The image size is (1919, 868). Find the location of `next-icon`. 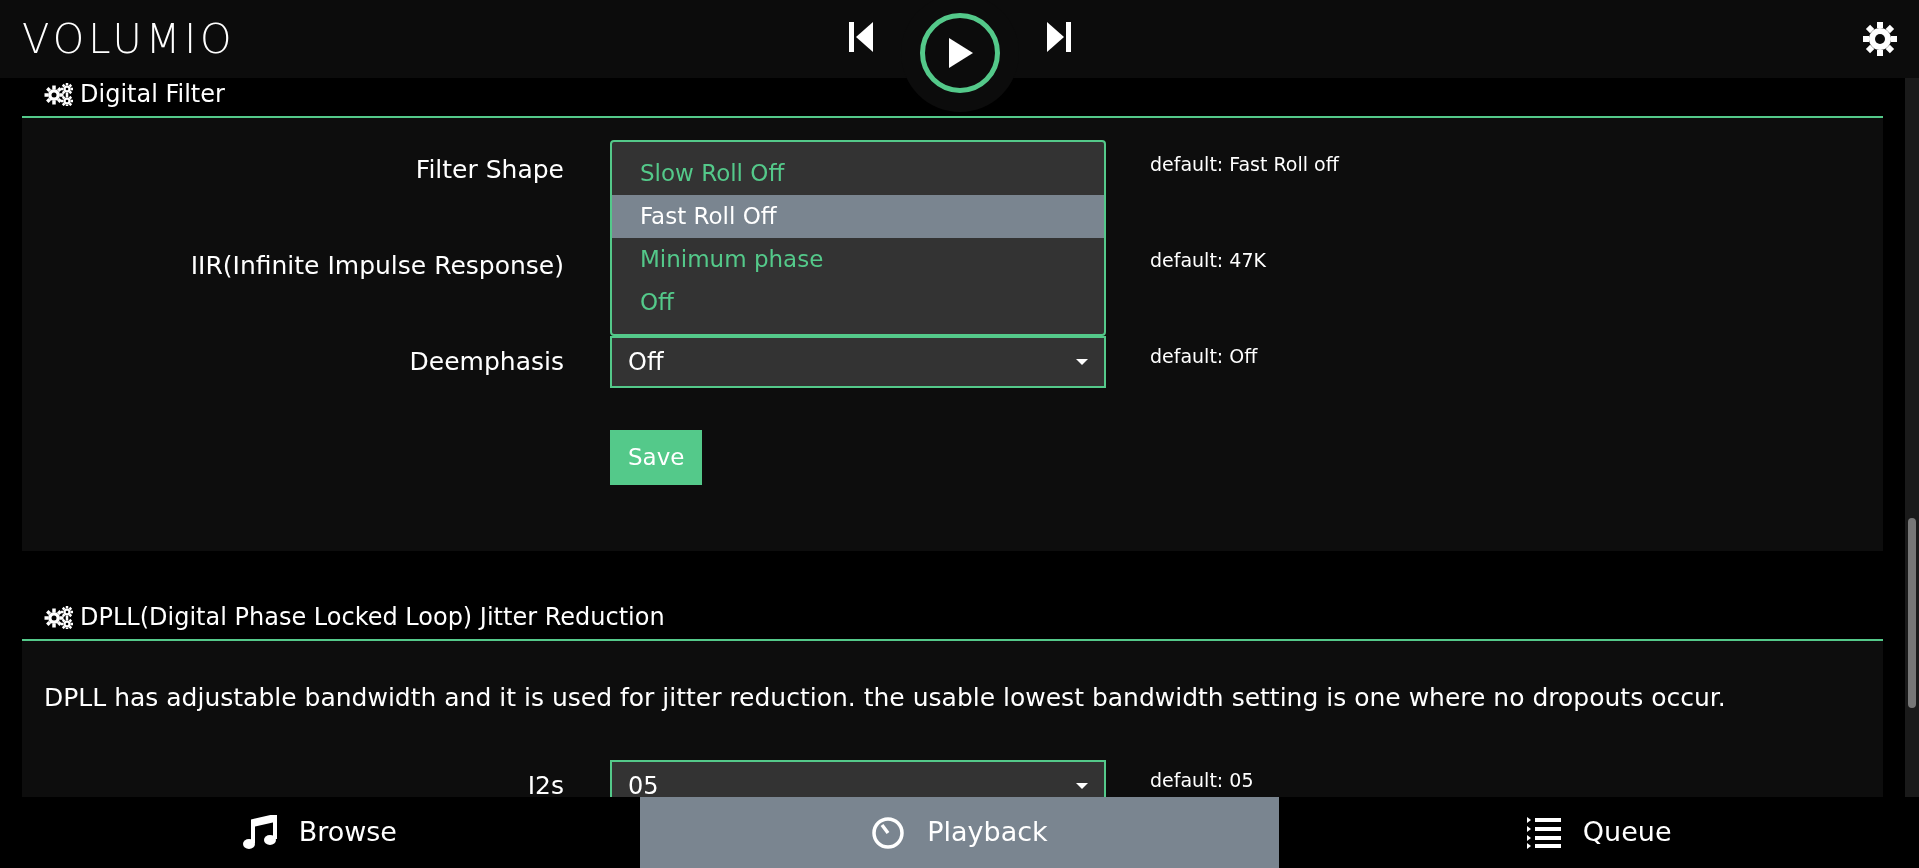

next-icon is located at coordinates (1058, 37).